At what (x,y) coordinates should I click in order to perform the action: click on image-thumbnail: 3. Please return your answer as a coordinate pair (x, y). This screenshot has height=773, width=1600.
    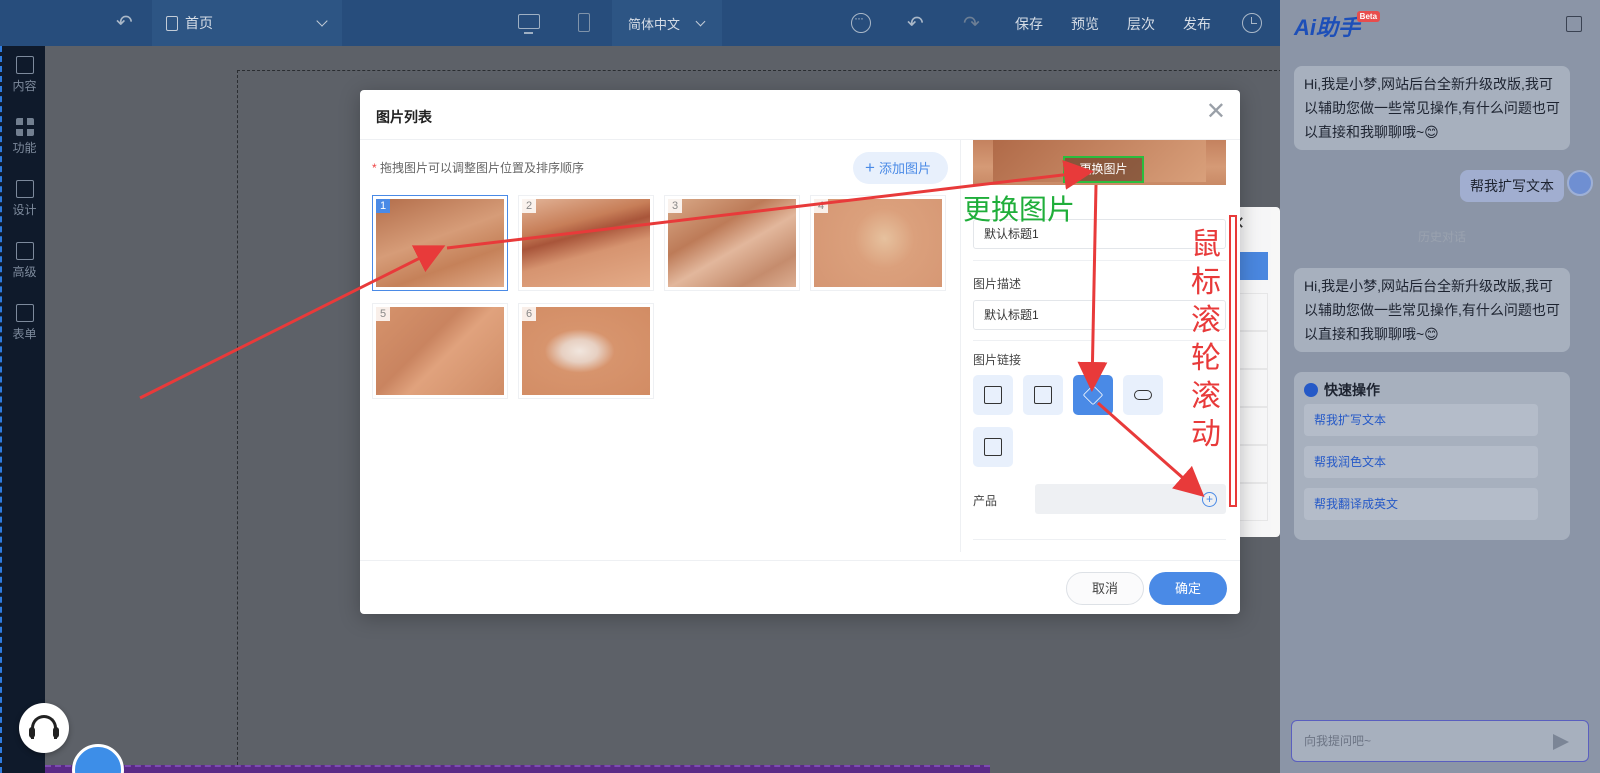
    Looking at the image, I should click on (732, 243).